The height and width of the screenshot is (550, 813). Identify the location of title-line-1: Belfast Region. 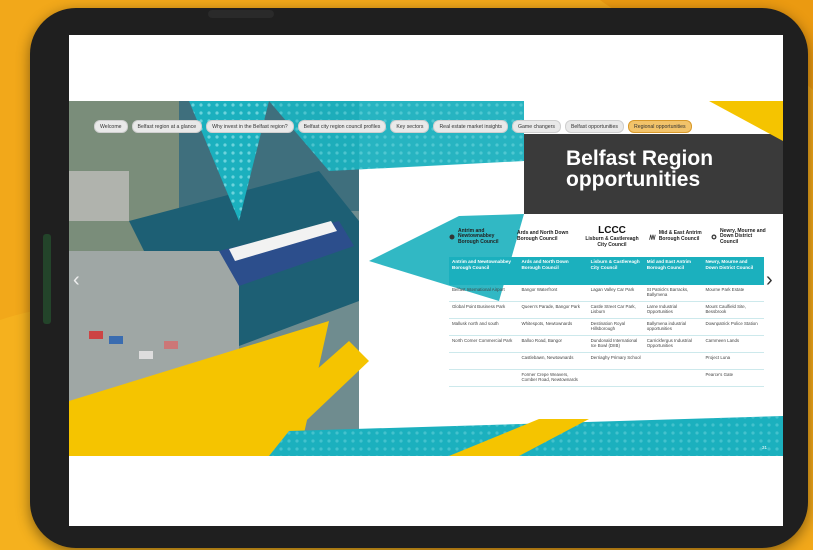
(640, 158).